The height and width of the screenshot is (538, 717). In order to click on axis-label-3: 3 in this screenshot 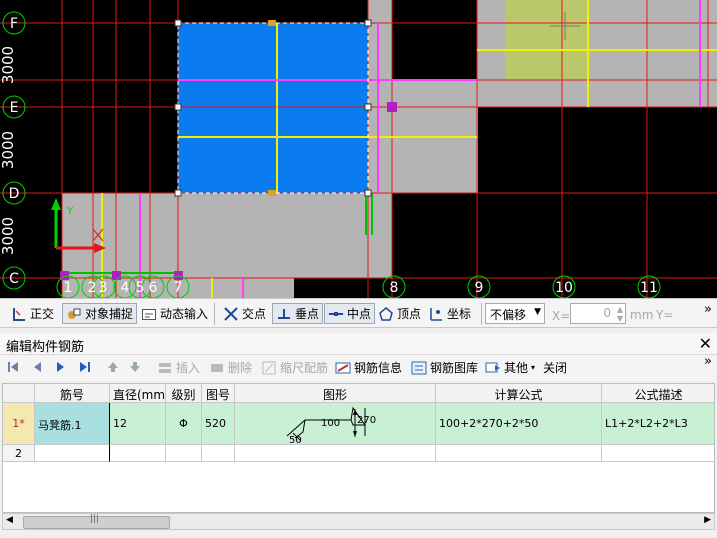, I will do `click(103, 288)`.